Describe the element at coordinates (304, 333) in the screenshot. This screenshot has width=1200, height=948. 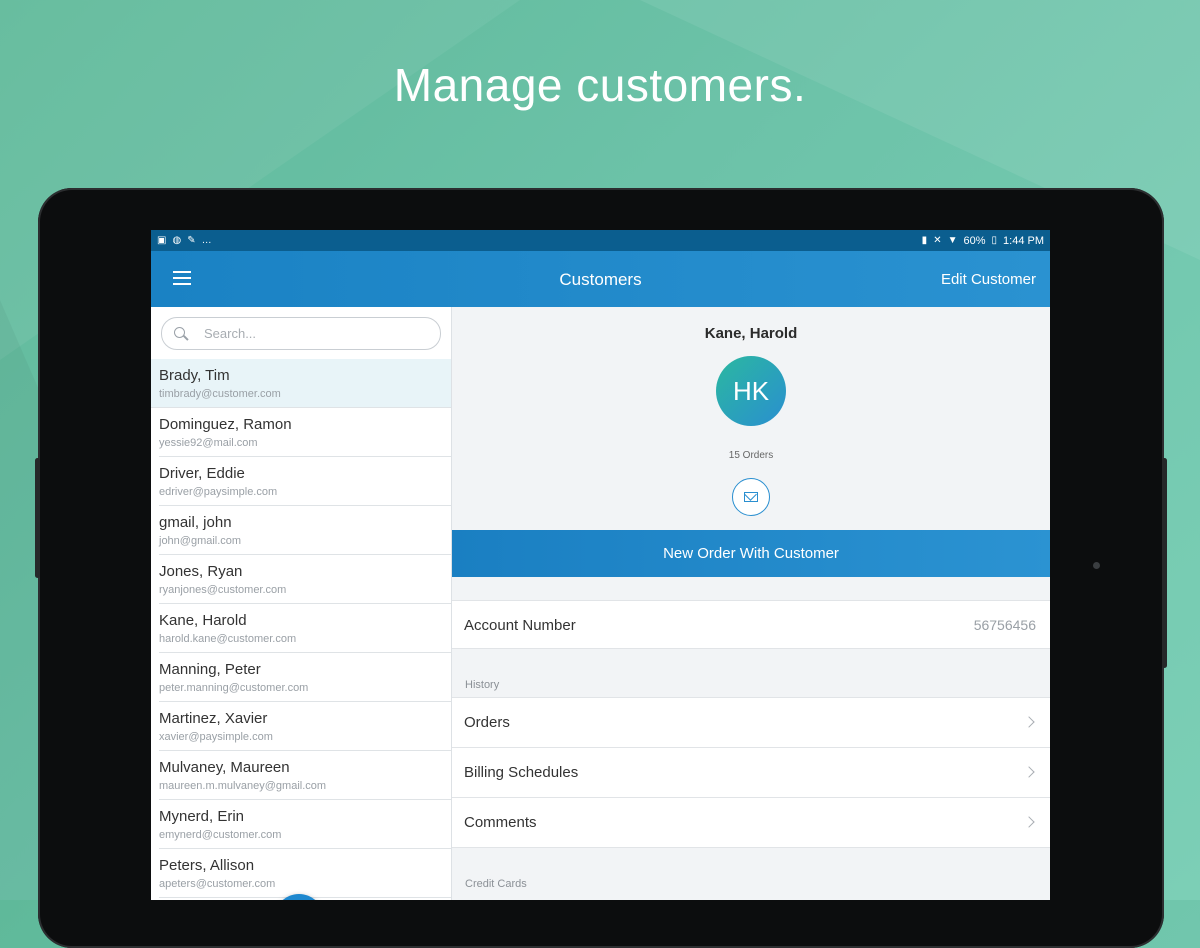
I see `search-input` at that location.